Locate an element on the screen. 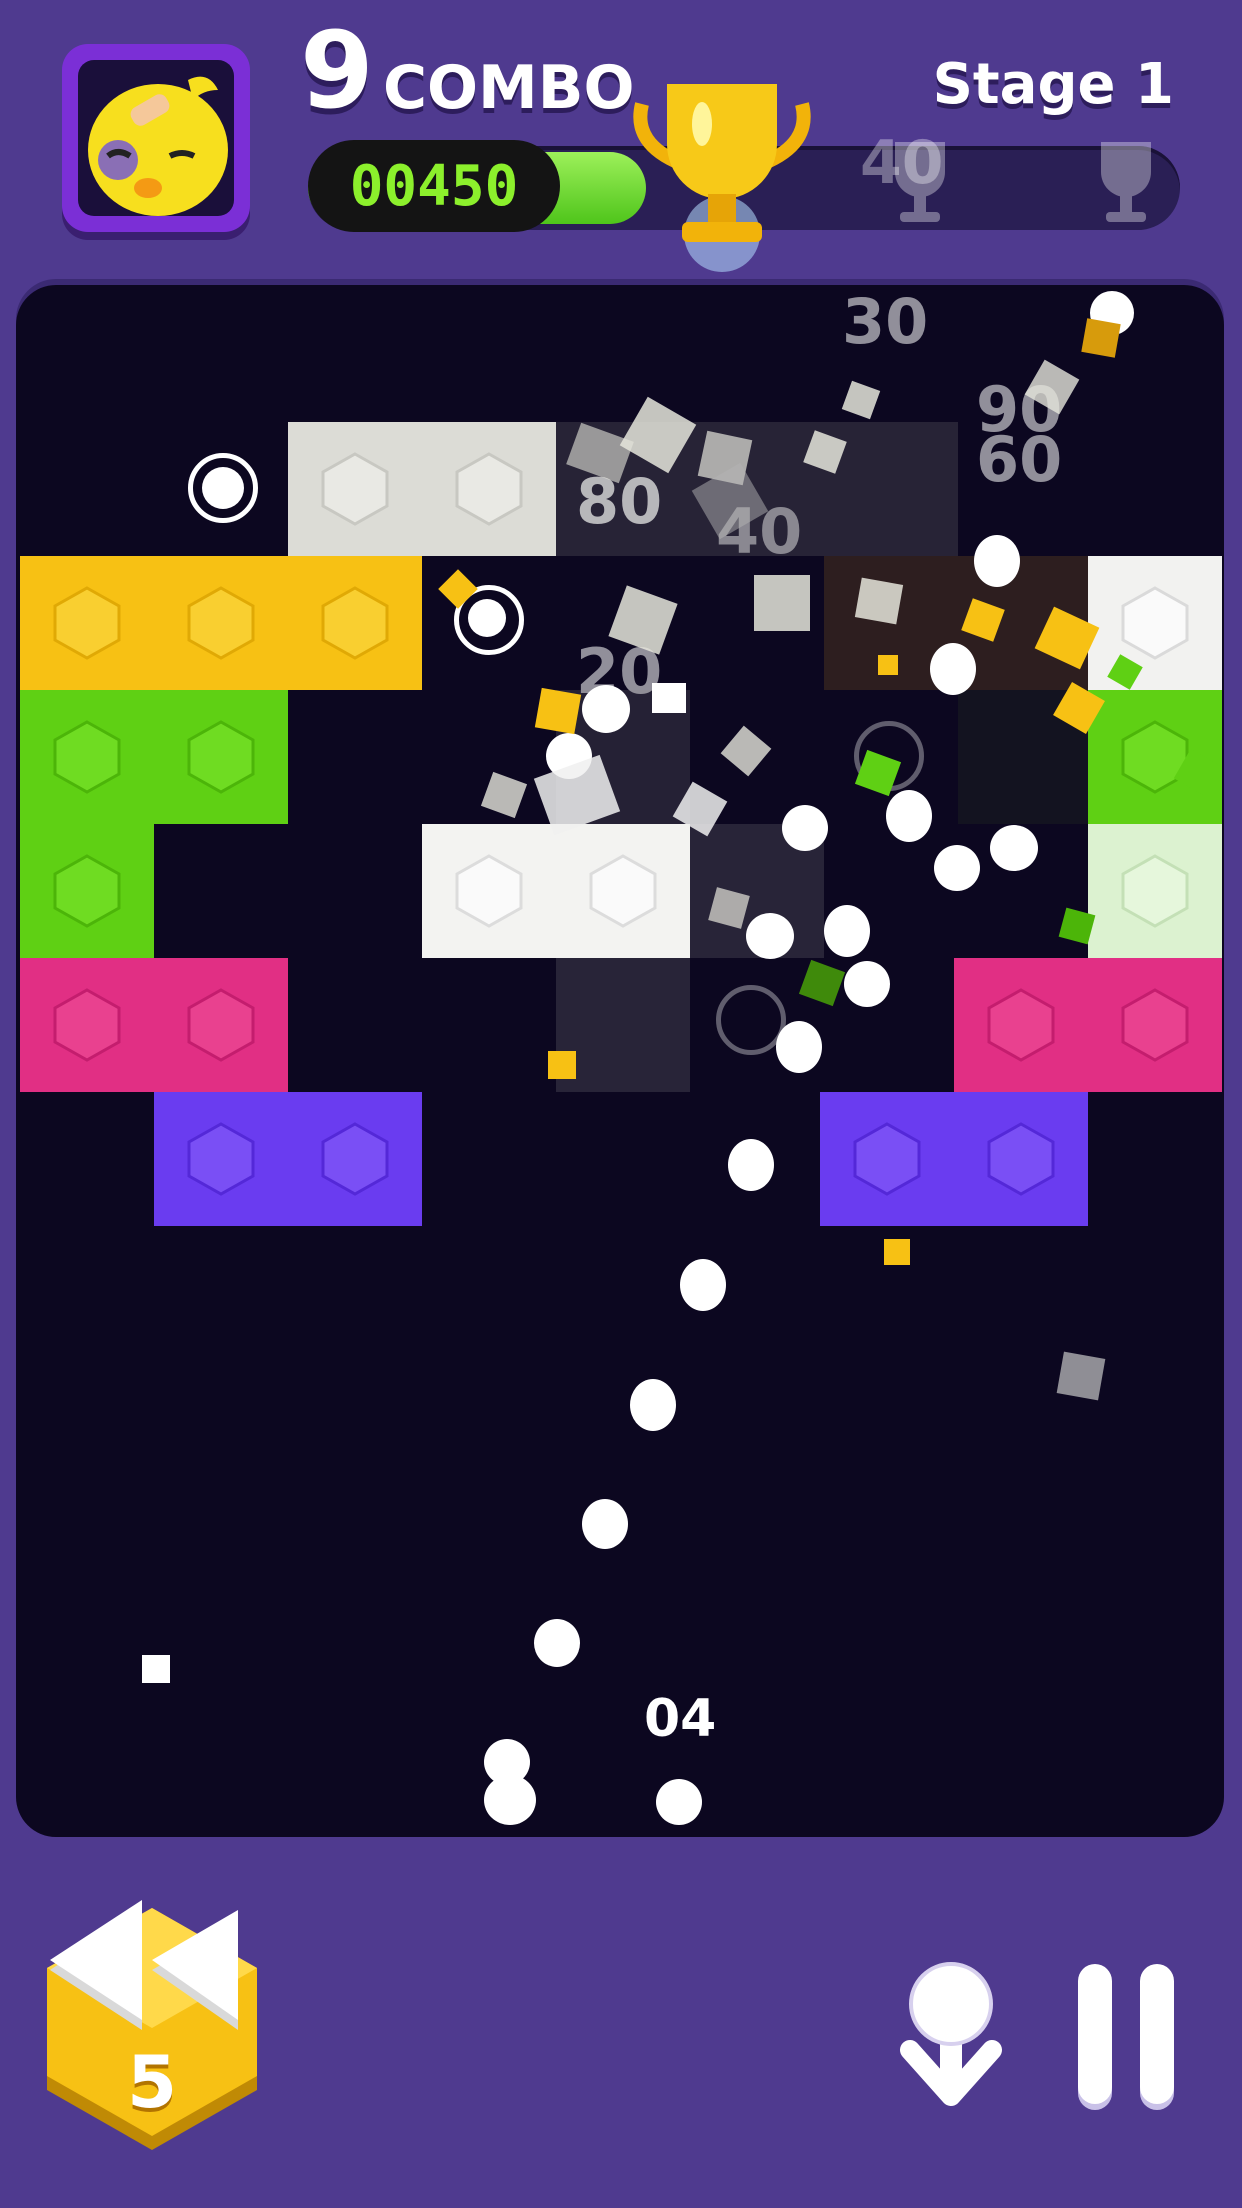 Image resolution: width=1242 pixels, height=2208 pixels. chick-avatar-icon is located at coordinates (156, 138).